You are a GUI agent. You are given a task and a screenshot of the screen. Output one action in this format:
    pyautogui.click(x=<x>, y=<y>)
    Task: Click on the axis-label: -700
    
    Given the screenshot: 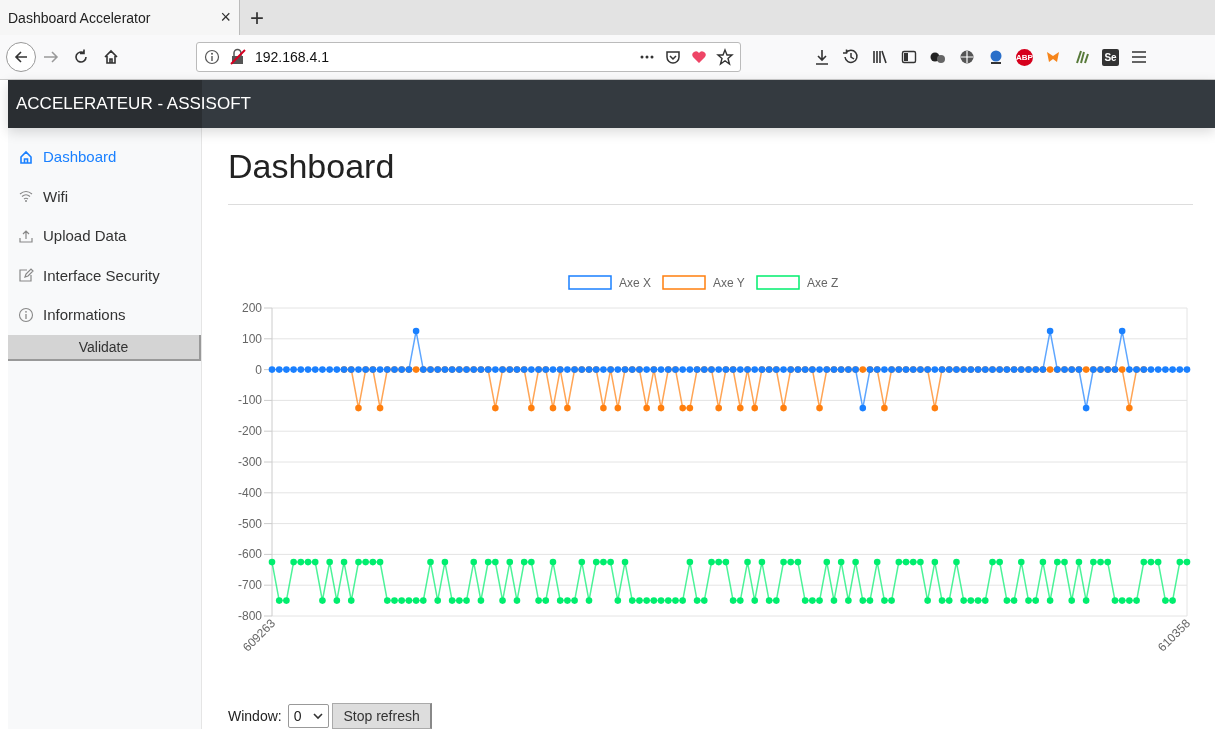 What is the action you would take?
    pyautogui.click(x=249, y=585)
    